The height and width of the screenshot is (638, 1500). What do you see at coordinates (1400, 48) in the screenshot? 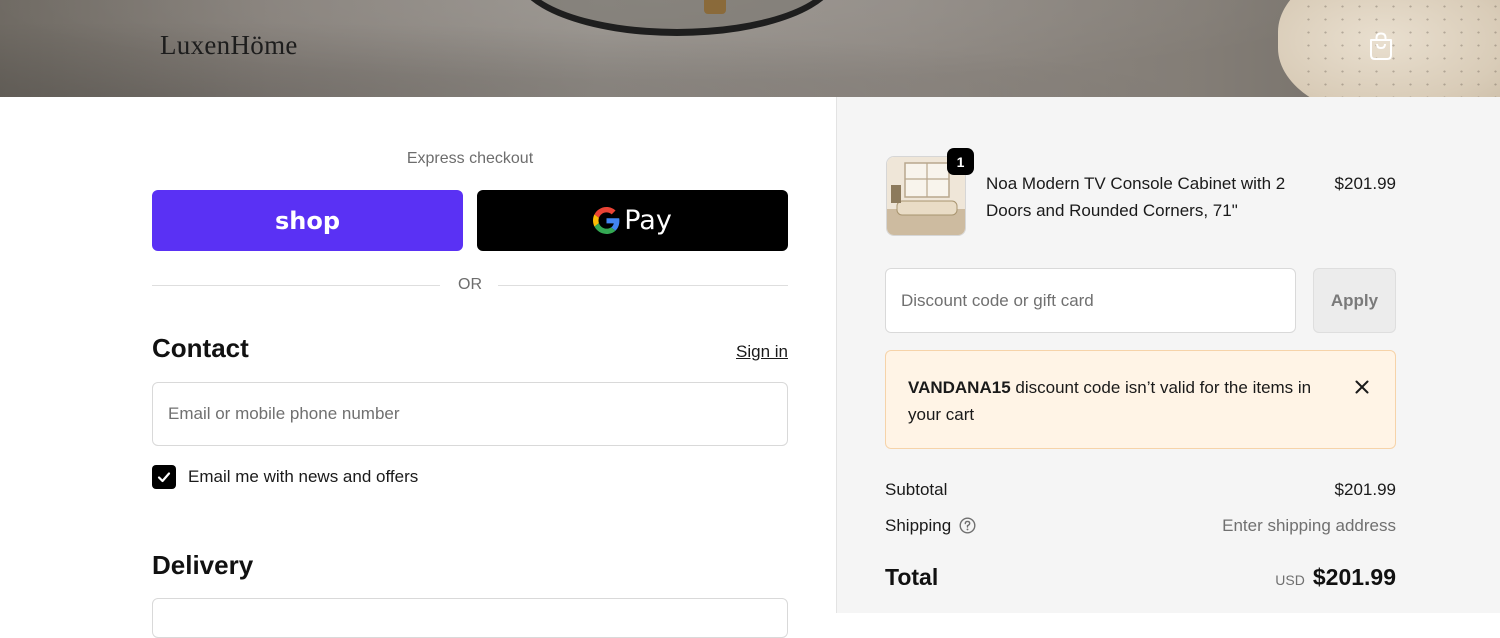
I see `banner-vase-texture` at bounding box center [1400, 48].